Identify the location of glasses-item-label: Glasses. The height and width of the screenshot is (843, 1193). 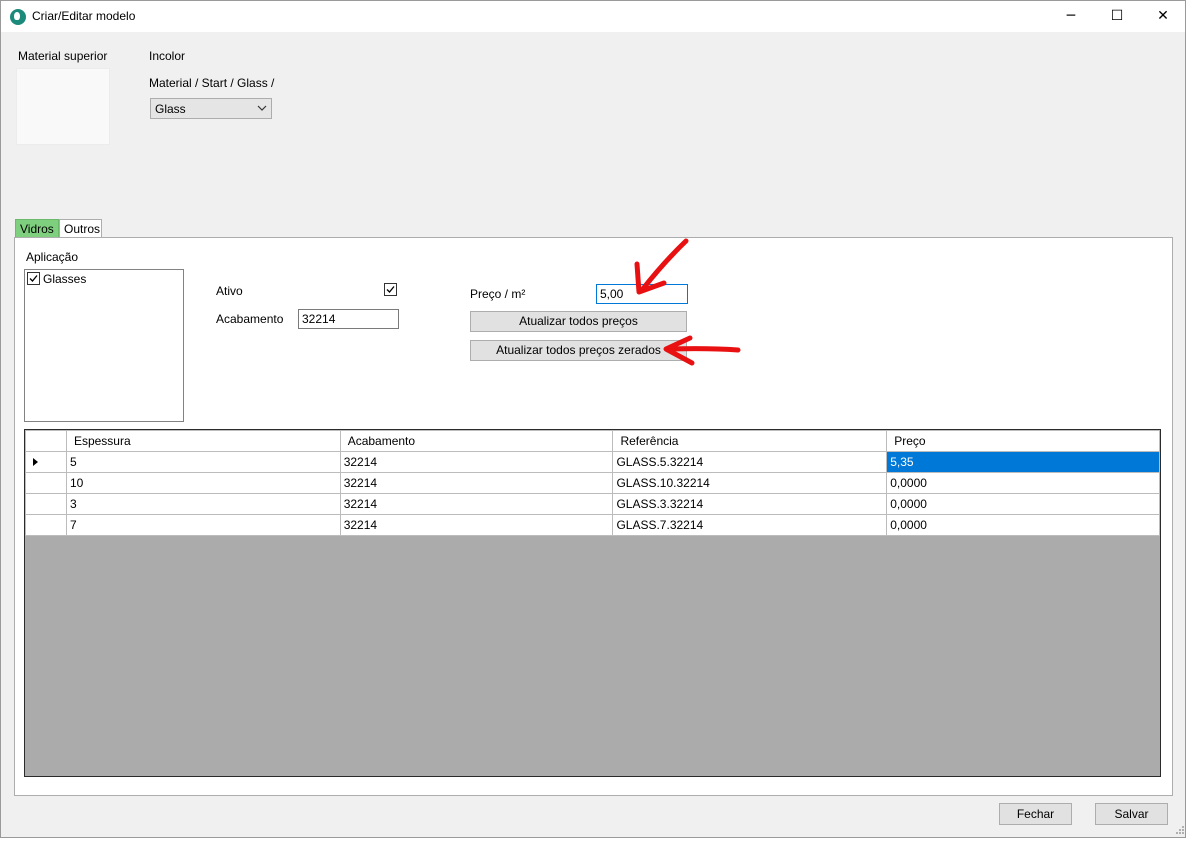
(65, 279).